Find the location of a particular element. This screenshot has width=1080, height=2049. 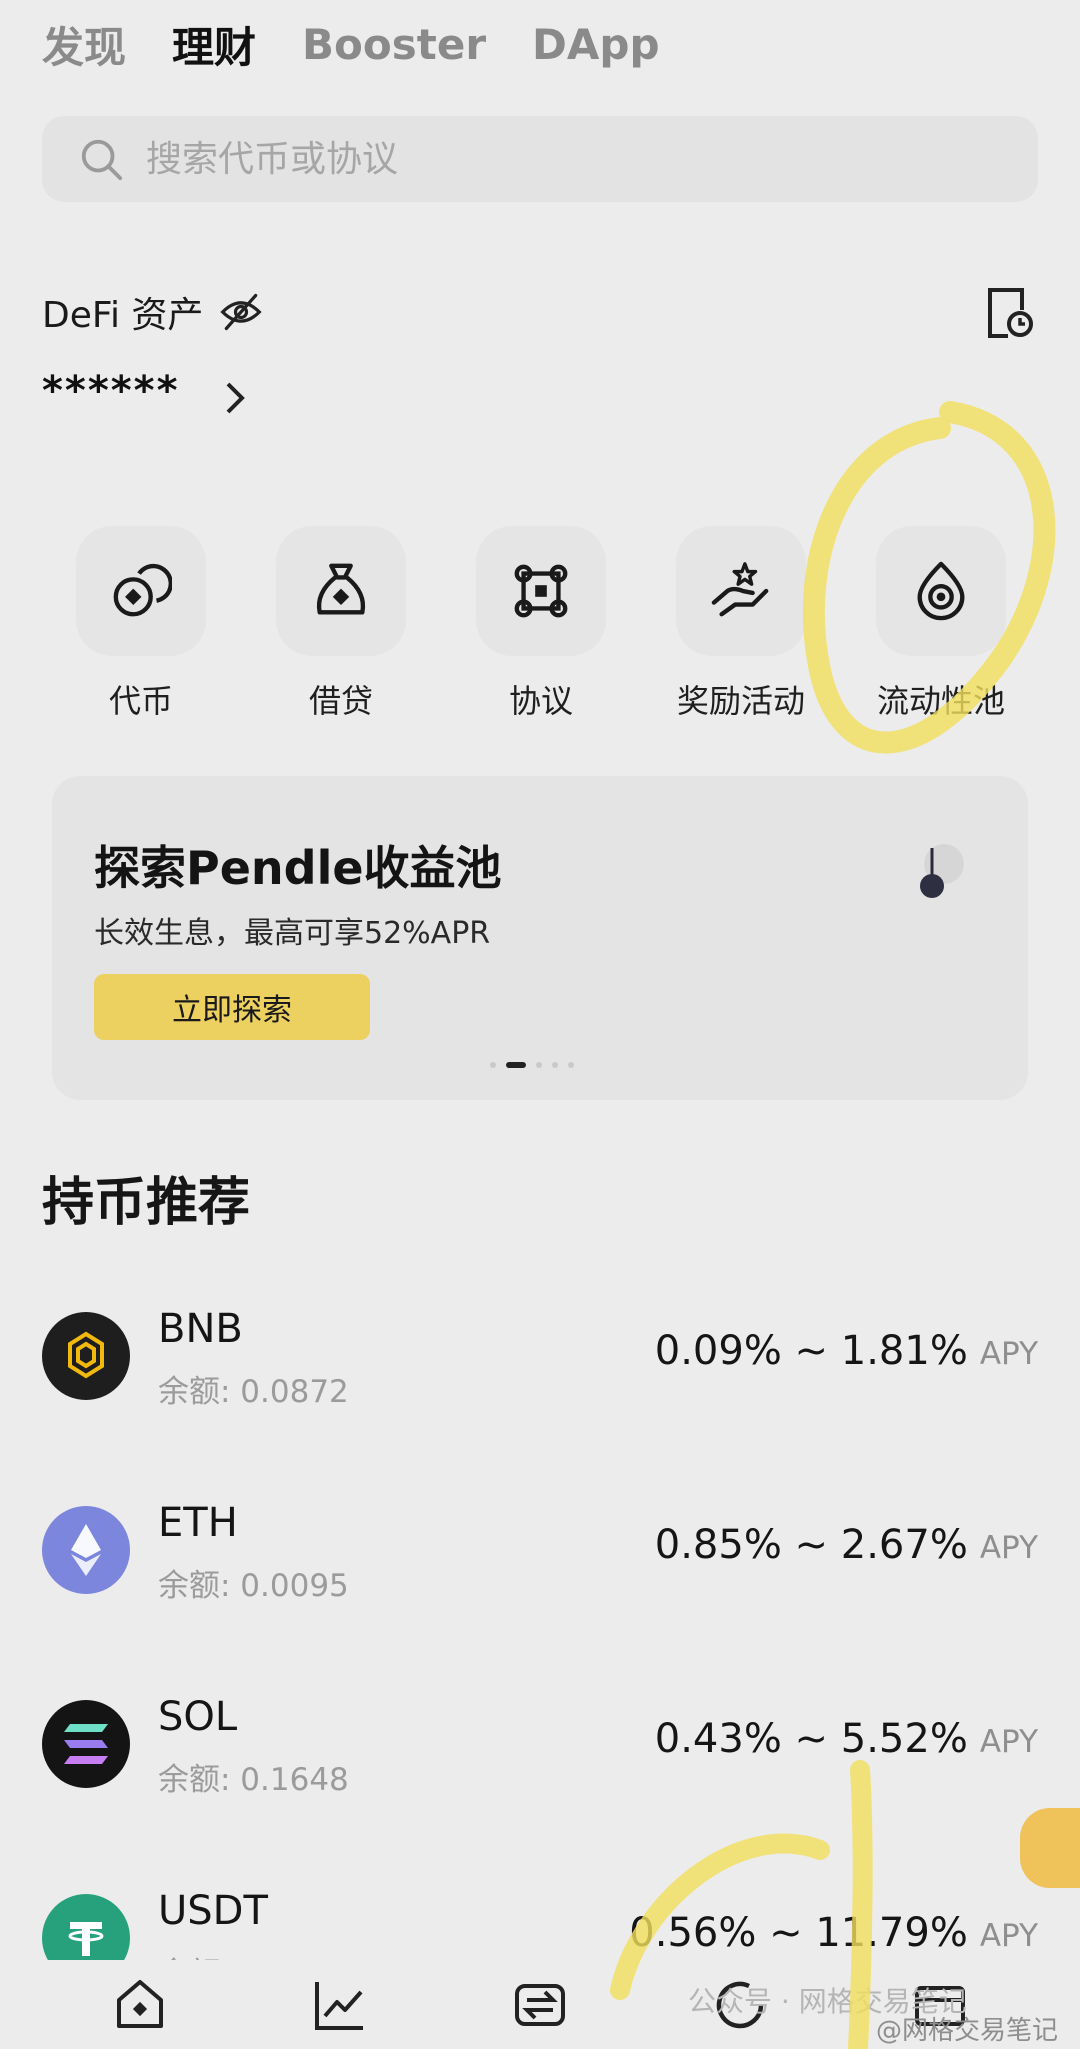

chevron-right-icon is located at coordinates (235, 398).